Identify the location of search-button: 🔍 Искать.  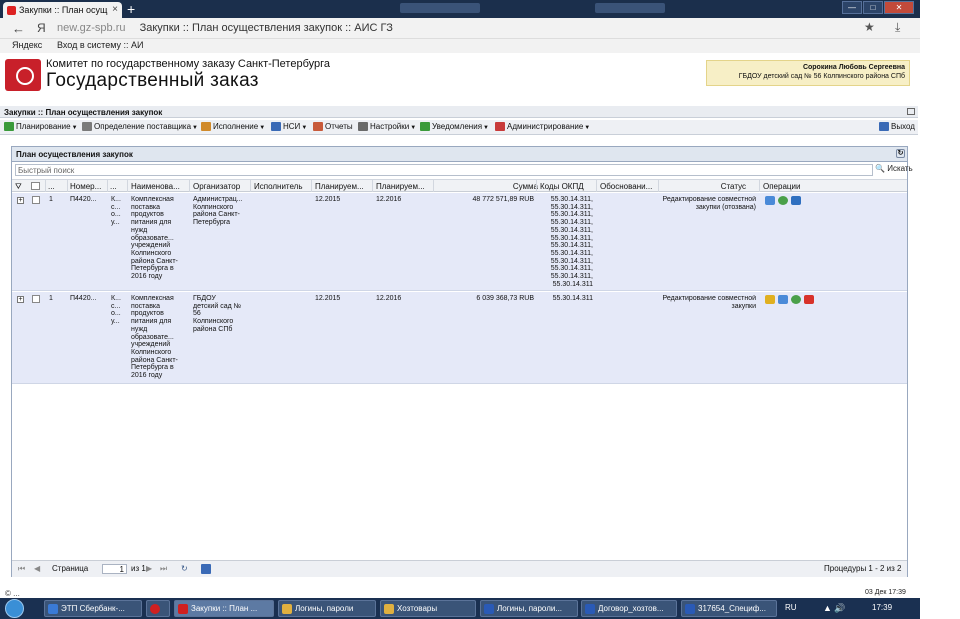
(894, 170).